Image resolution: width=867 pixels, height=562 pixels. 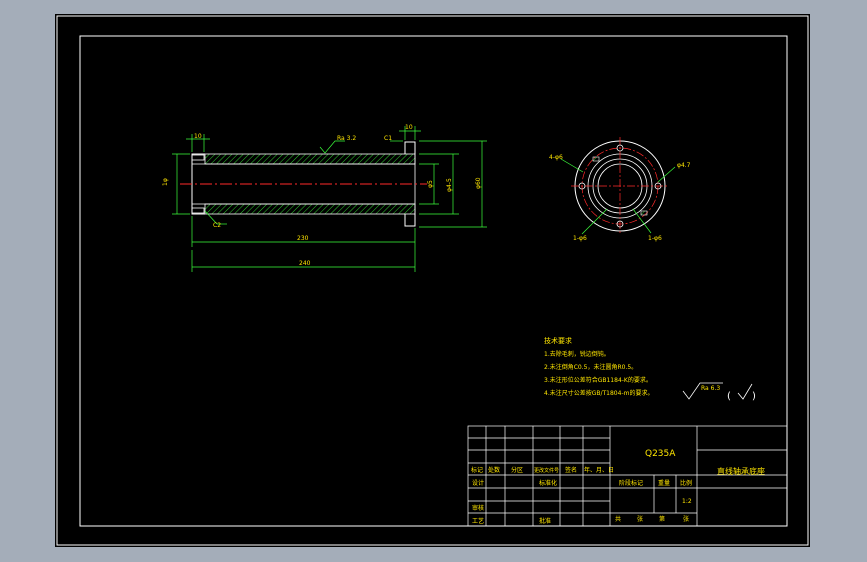 What do you see at coordinates (686, 519) in the screenshot?
I see `label-sheet: 张` at bounding box center [686, 519].